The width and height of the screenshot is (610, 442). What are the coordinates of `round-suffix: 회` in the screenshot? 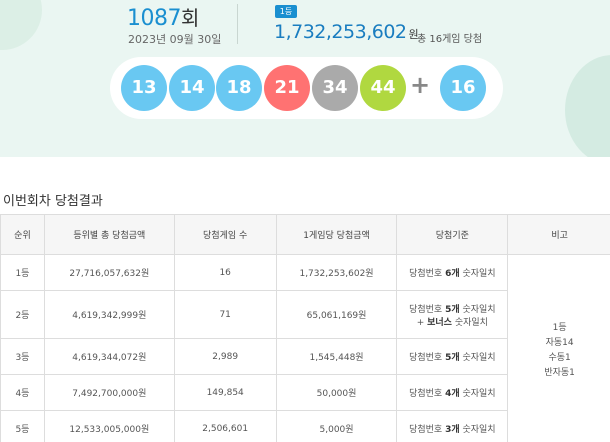 It's located at (190, 18).